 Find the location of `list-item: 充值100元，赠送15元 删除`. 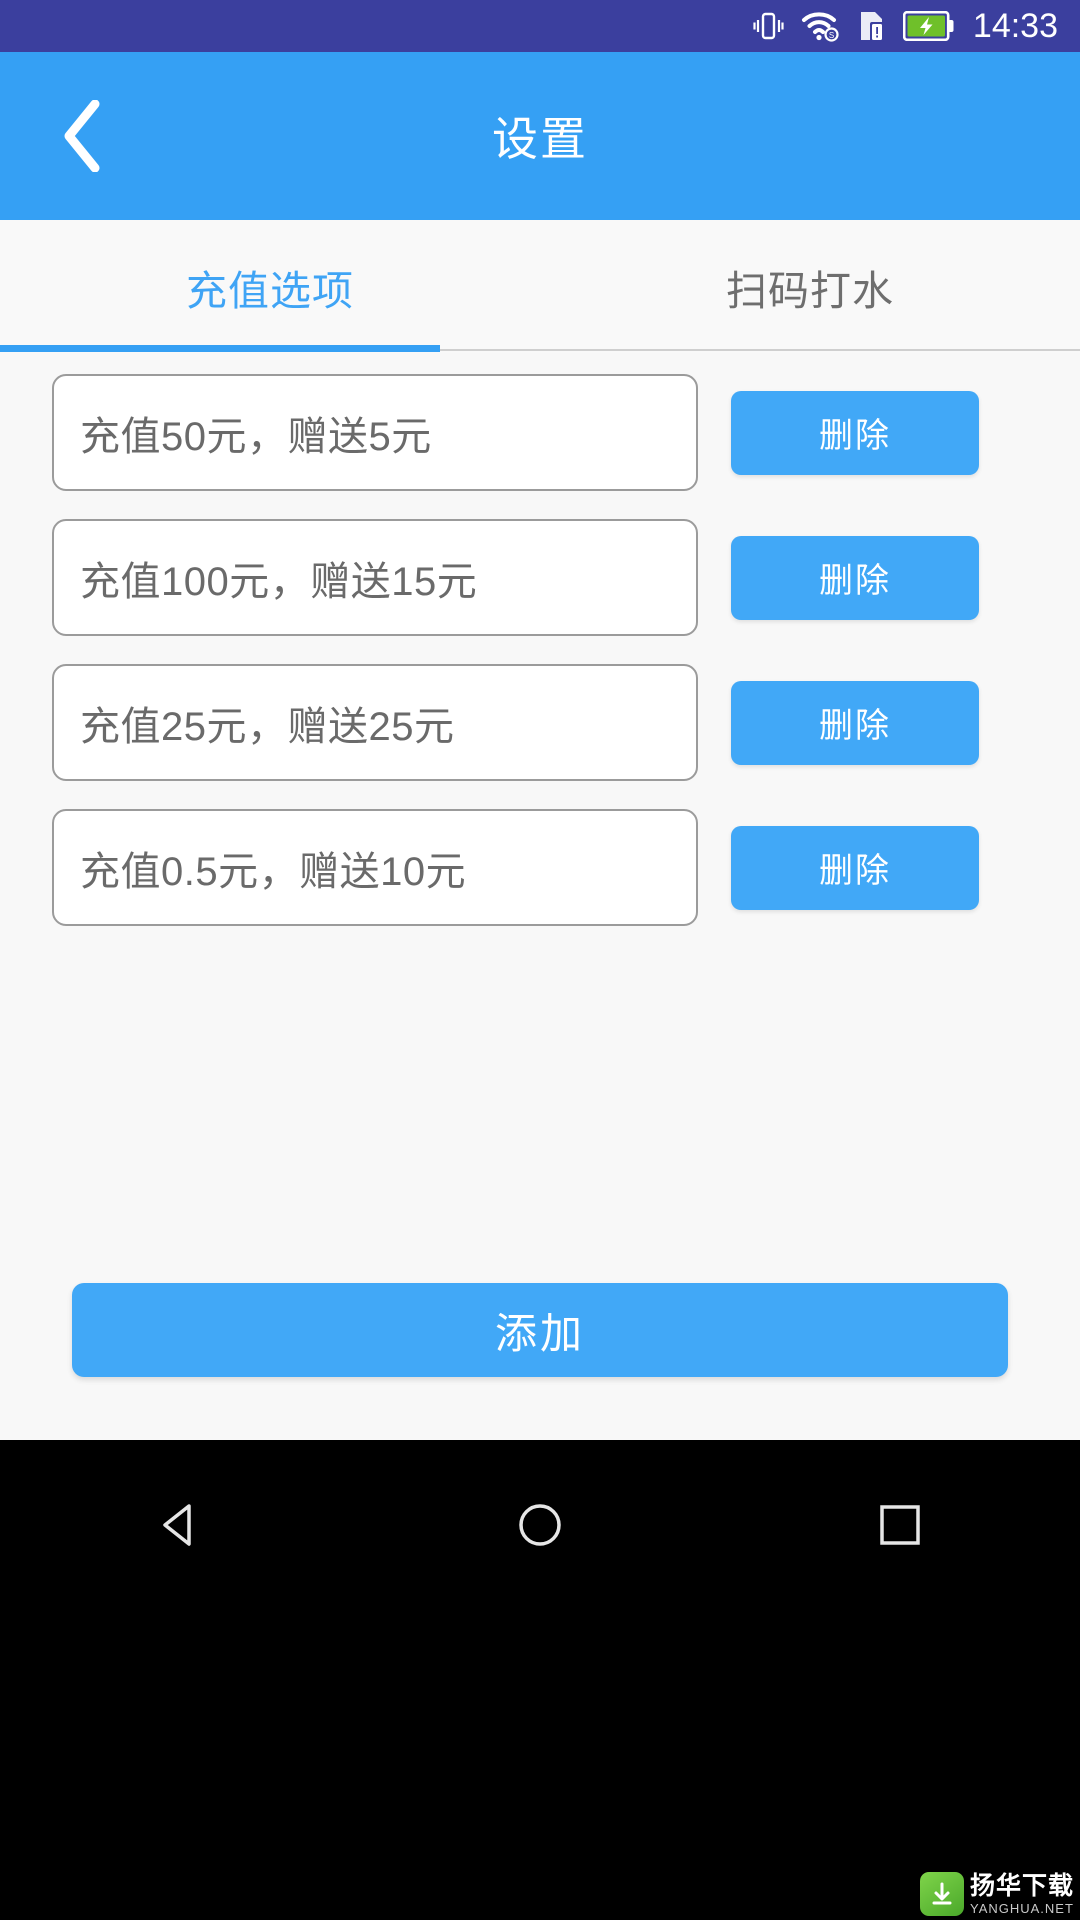

list-item: 充值100元，赠送15元 删除 is located at coordinates (540, 577).